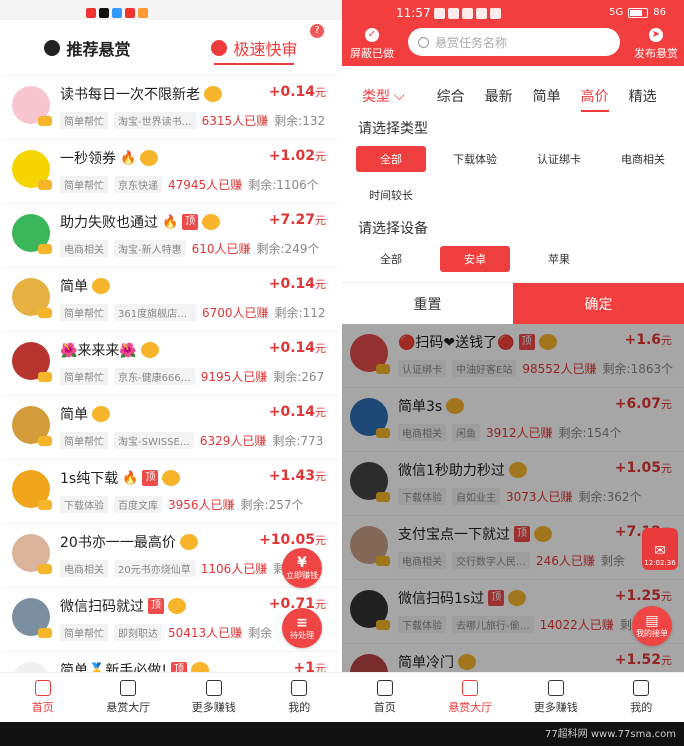 The height and width of the screenshot is (746, 684). What do you see at coordinates (391, 195) in the screenshot?
I see `type-option-long: 时间较长` at bounding box center [391, 195].